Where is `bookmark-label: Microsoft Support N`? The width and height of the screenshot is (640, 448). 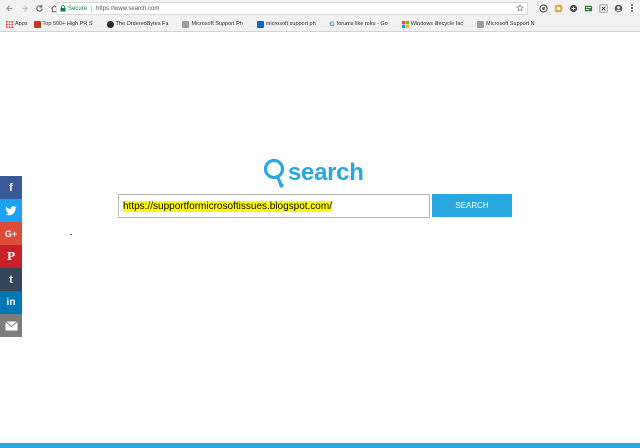 bookmark-label: Microsoft Support N is located at coordinates (510, 24).